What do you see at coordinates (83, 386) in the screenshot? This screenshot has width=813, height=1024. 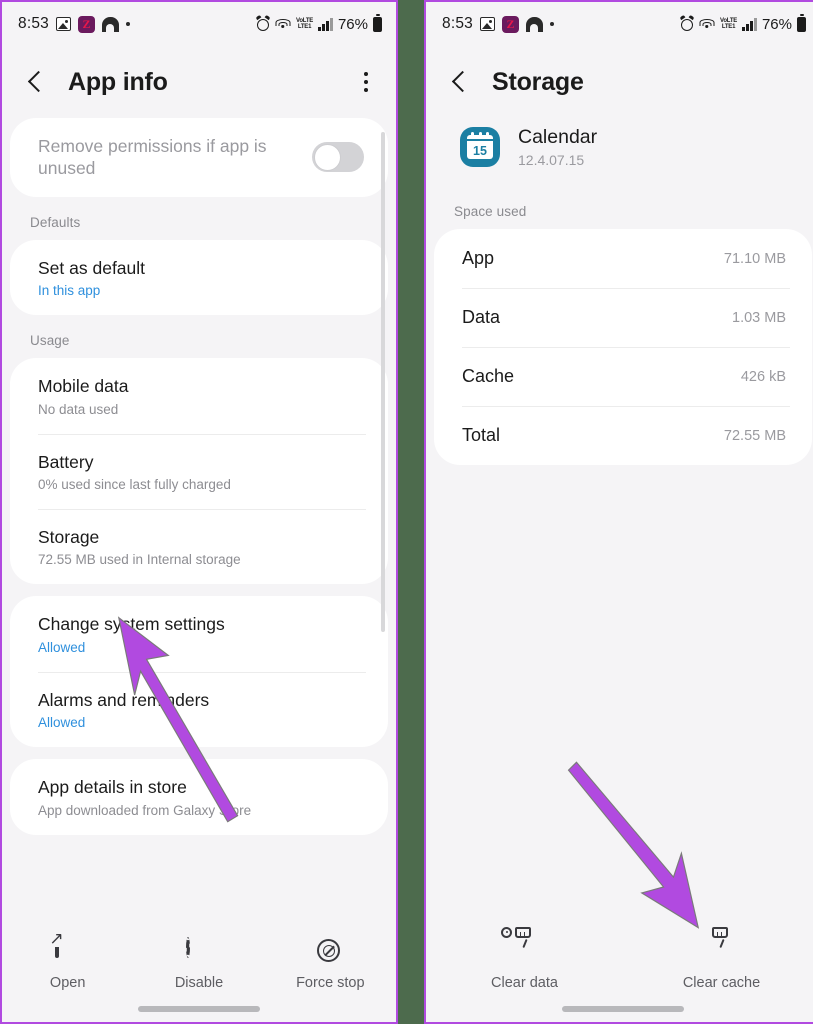 I see `row-title: Mobile data` at bounding box center [83, 386].